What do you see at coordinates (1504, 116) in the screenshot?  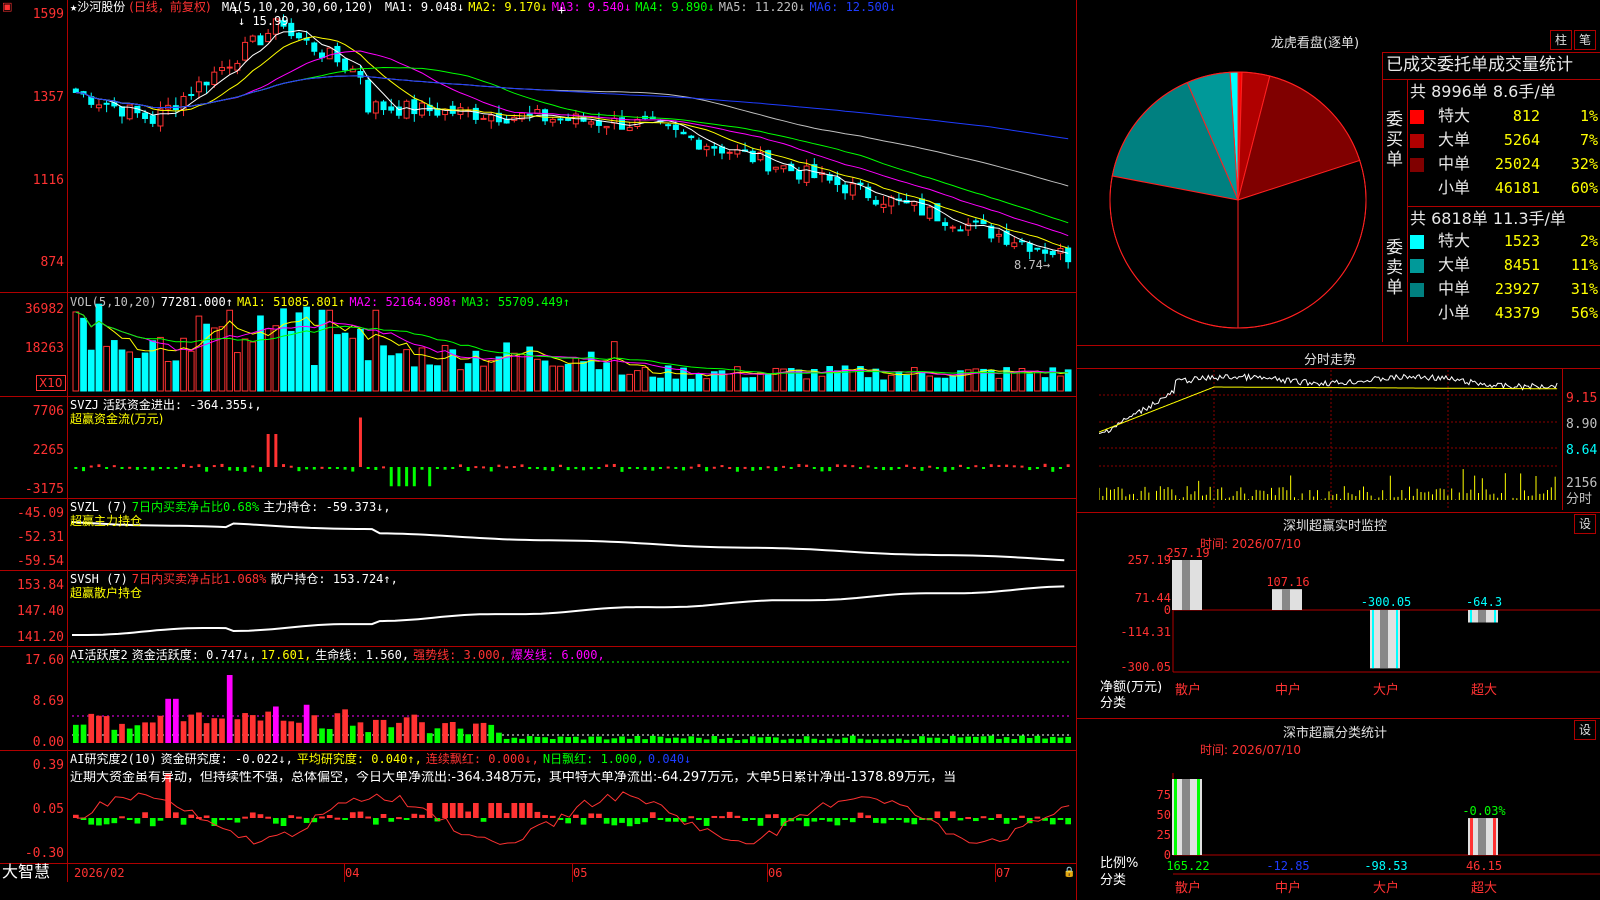 I see `stat-row: 特大 812 1%` at bounding box center [1504, 116].